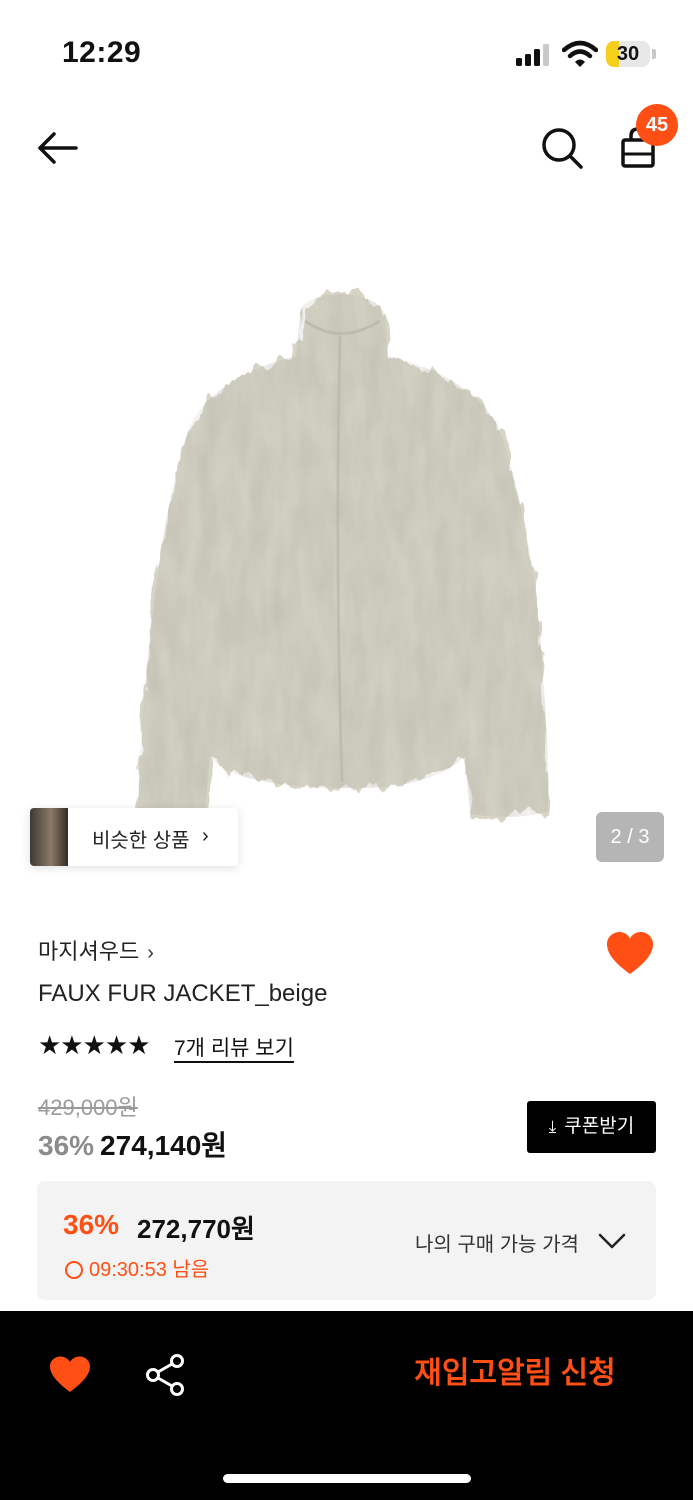 The width and height of the screenshot is (693, 1500). I want to click on brand-link: 마지셔우드 ›, so click(96, 950).